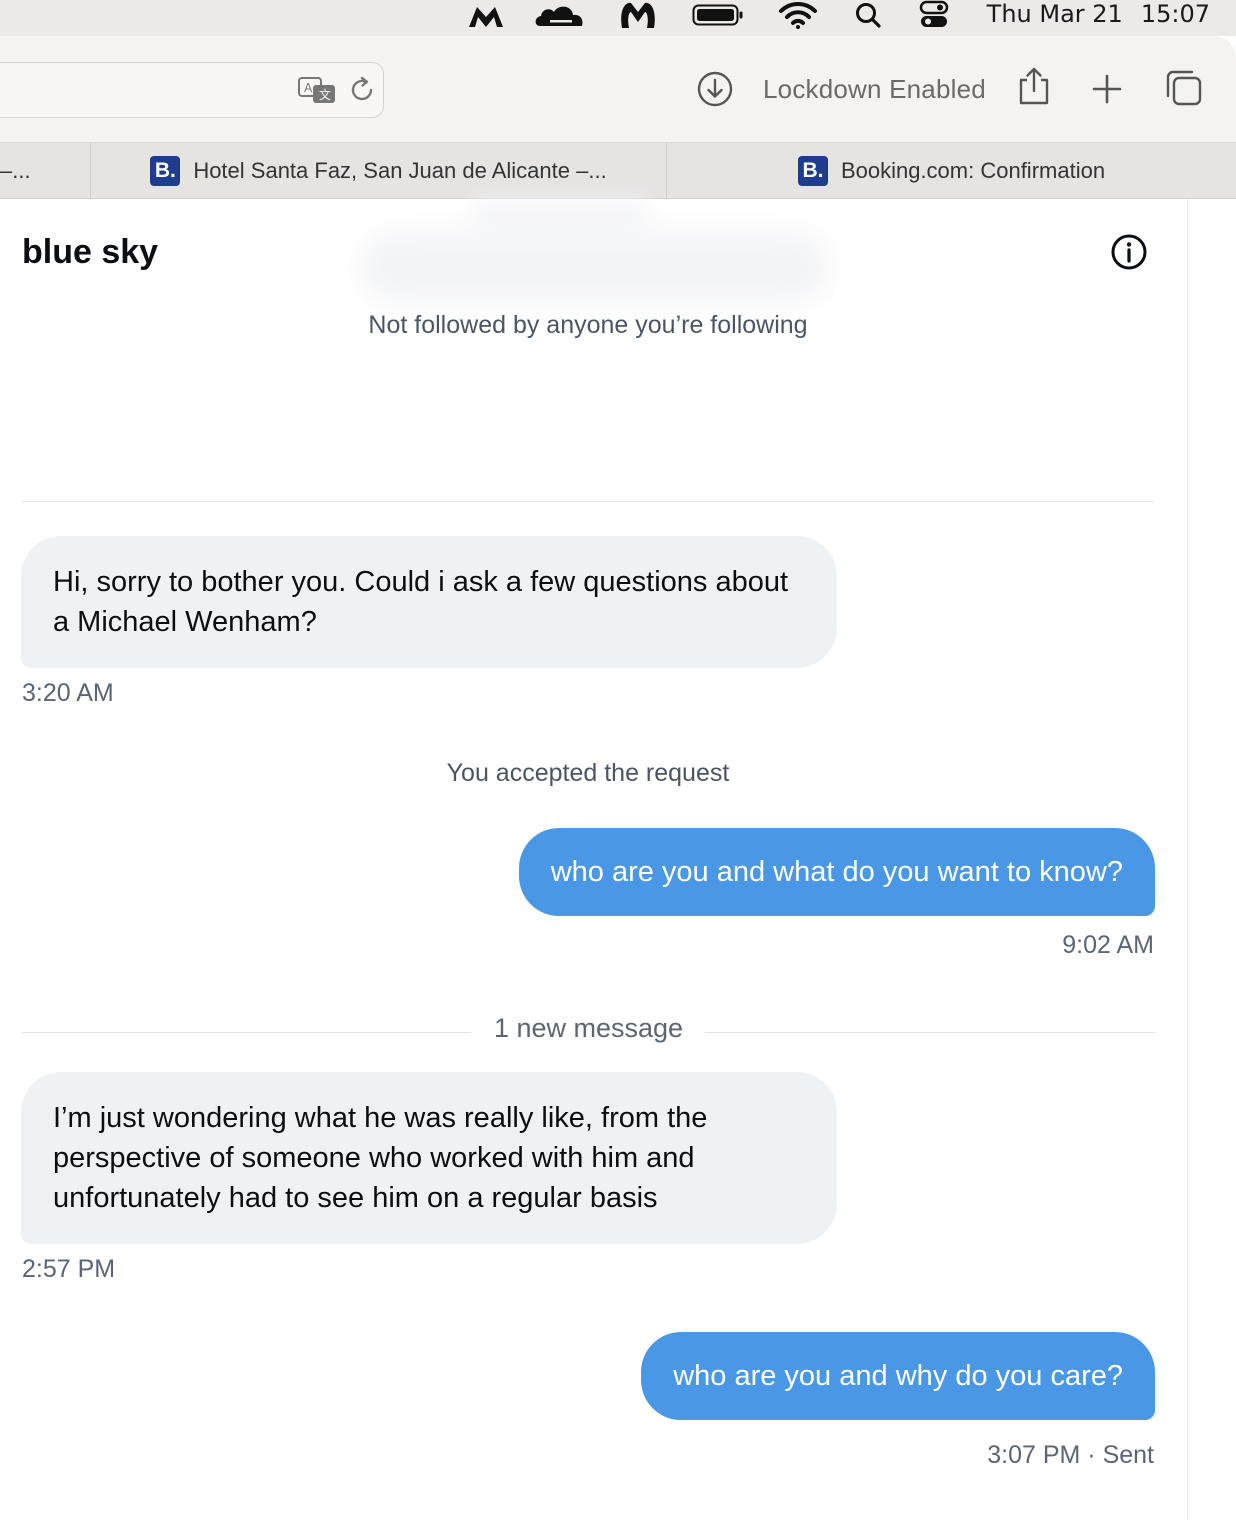  I want to click on control-center-icon, so click(934, 15).